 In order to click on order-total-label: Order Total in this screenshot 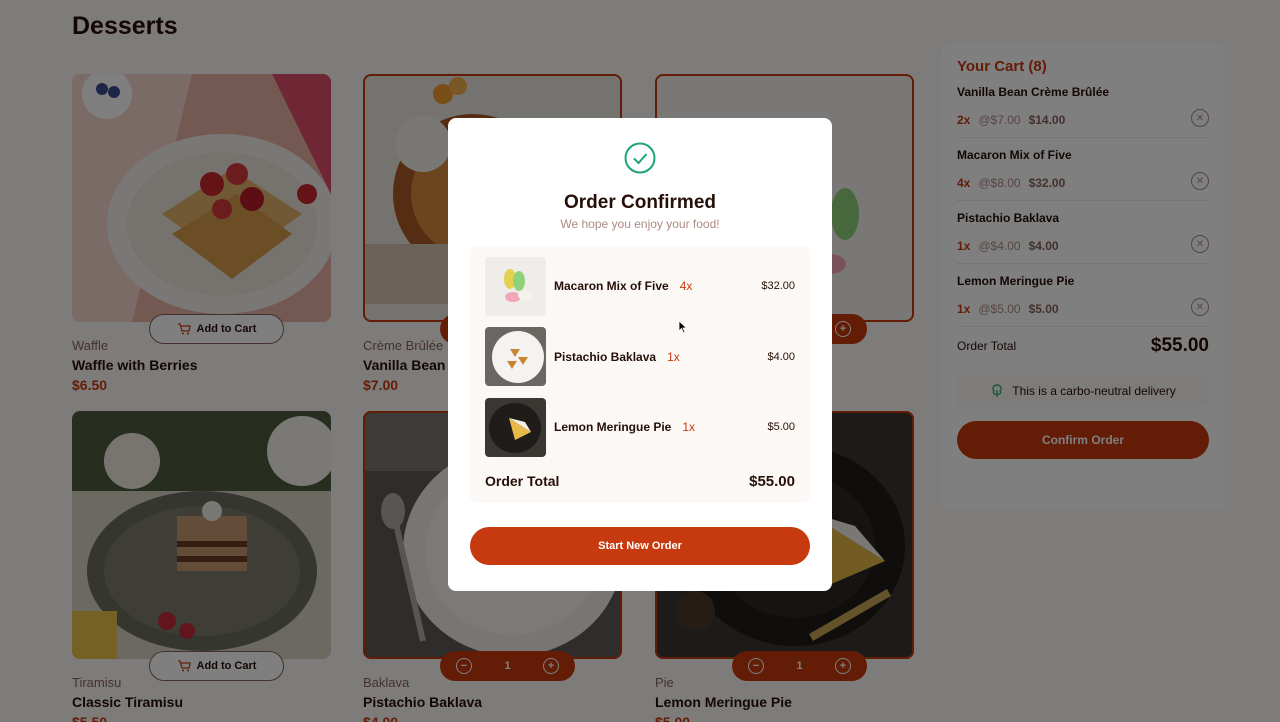, I will do `click(522, 481)`.